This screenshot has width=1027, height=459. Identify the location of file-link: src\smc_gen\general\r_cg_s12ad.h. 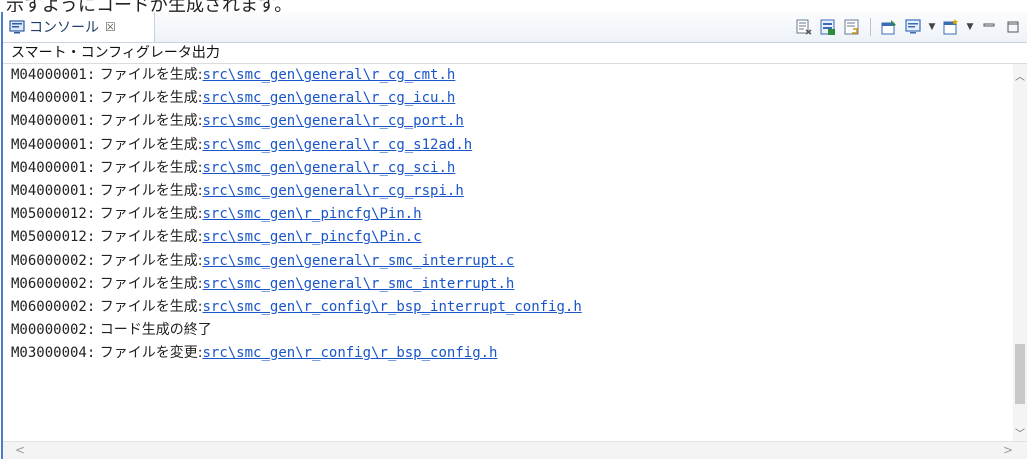
(337, 145).